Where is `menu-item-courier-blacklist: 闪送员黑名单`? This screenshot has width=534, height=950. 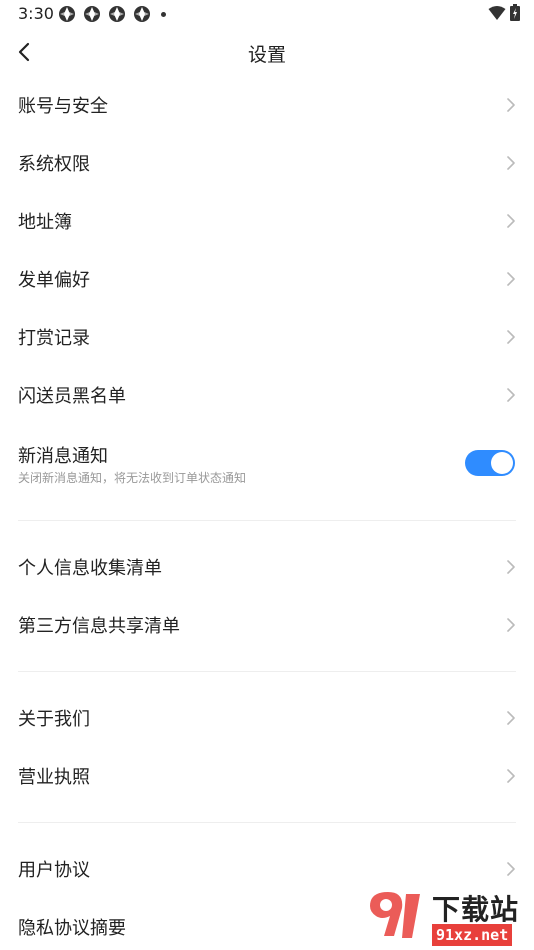
menu-item-courier-blacklist: 闪送员黑名单 is located at coordinates (267, 395).